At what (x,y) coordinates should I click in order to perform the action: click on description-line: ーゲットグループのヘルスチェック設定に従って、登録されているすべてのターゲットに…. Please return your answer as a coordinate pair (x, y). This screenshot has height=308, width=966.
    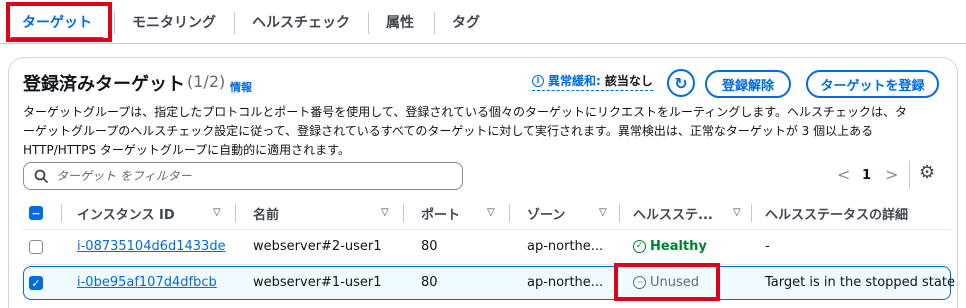
    Looking at the image, I should click on (448, 131).